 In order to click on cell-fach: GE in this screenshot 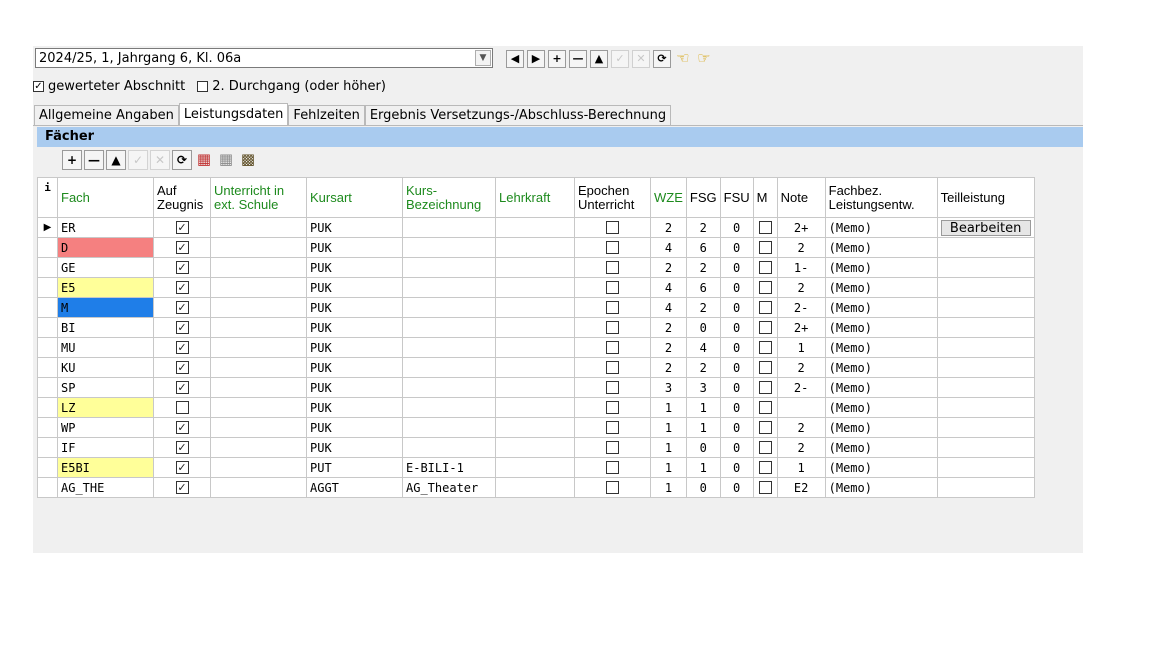, I will do `click(105, 267)`.